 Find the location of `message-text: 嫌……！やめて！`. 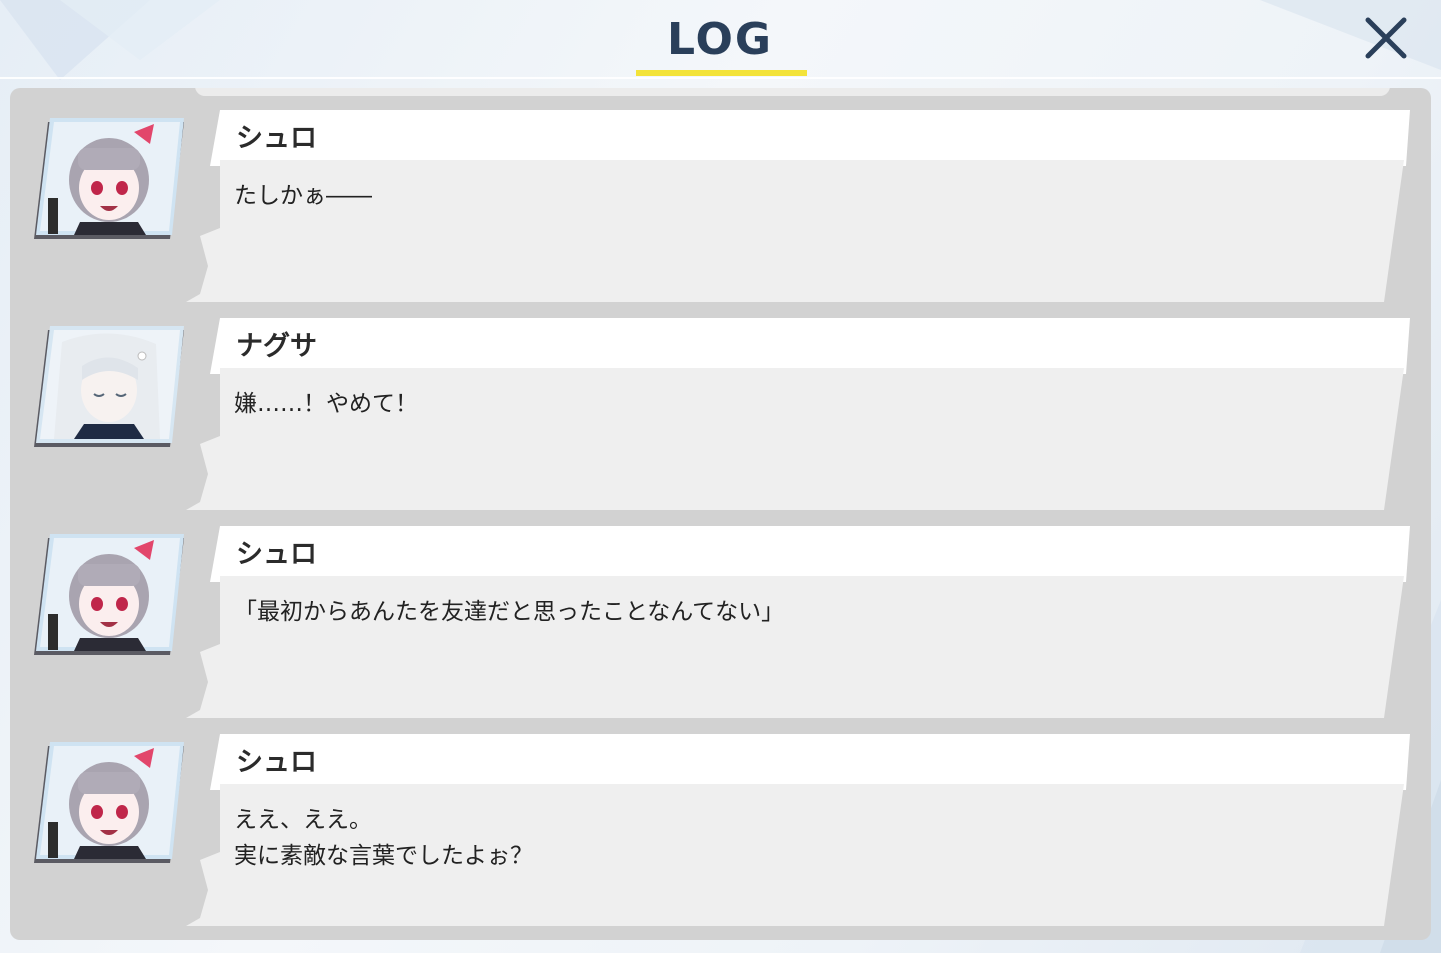

message-text: 嫌……！やめて！ is located at coordinates (326, 404).